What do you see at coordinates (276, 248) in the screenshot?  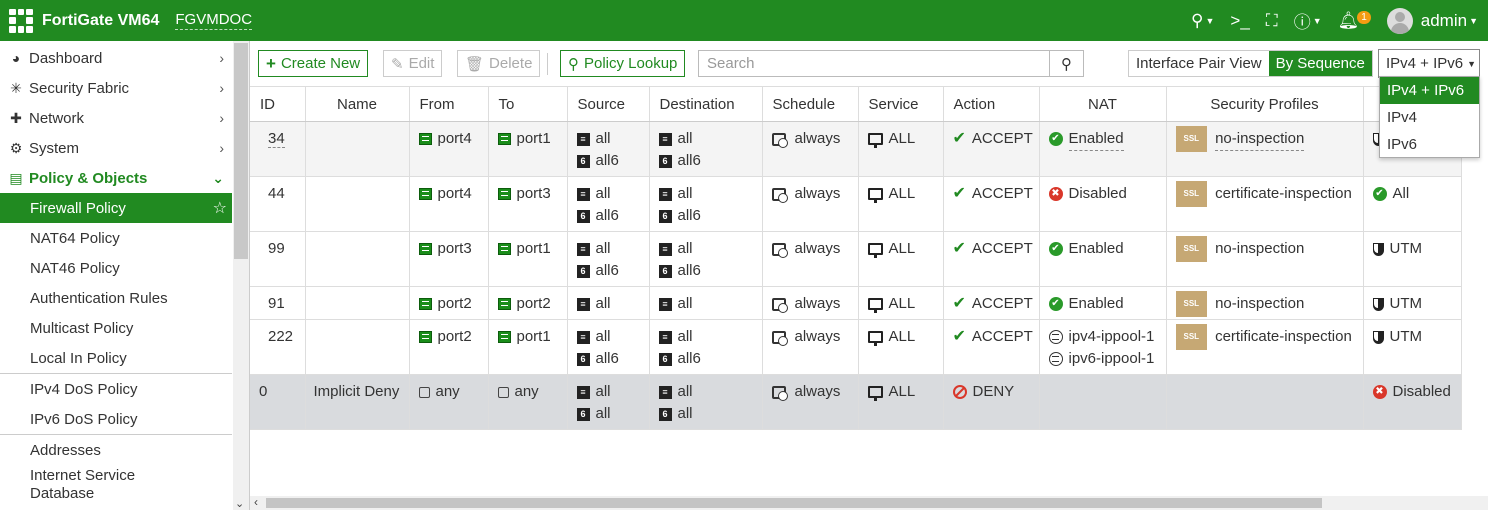 I see `policy-id: 99` at bounding box center [276, 248].